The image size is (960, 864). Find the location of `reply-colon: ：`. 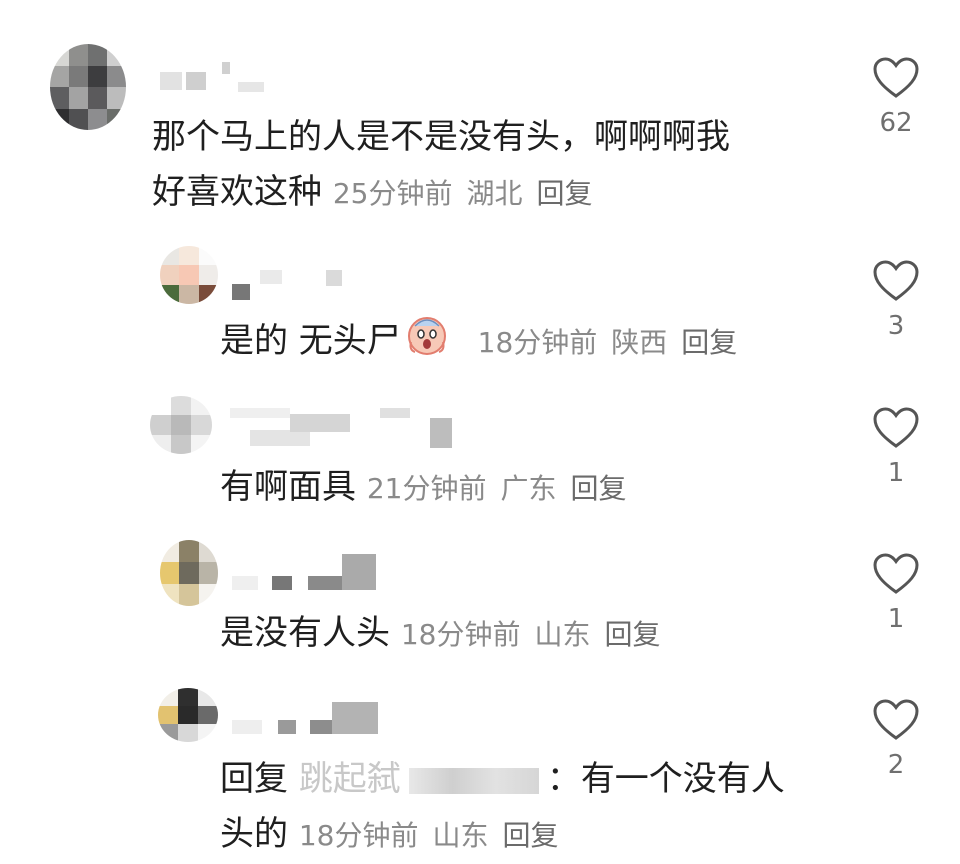

reply-colon: ： is located at coordinates (563, 779).